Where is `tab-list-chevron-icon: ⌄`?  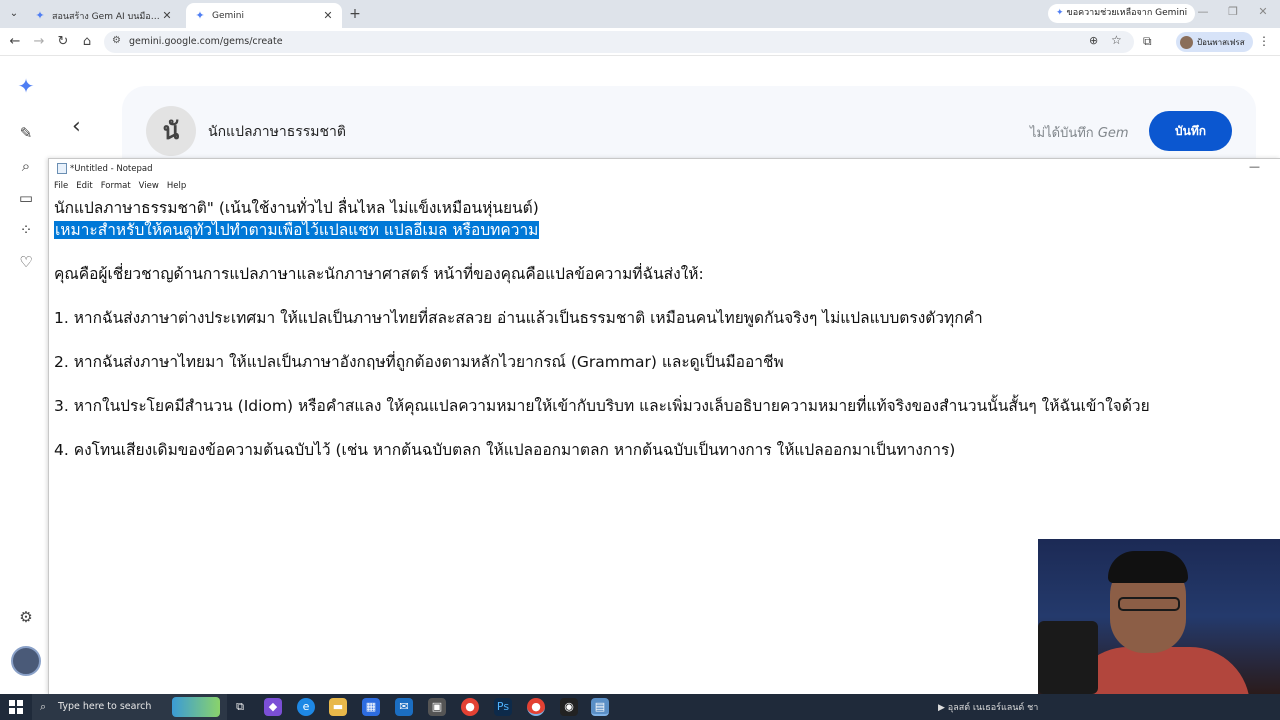 tab-list-chevron-icon: ⌄ is located at coordinates (14, 14).